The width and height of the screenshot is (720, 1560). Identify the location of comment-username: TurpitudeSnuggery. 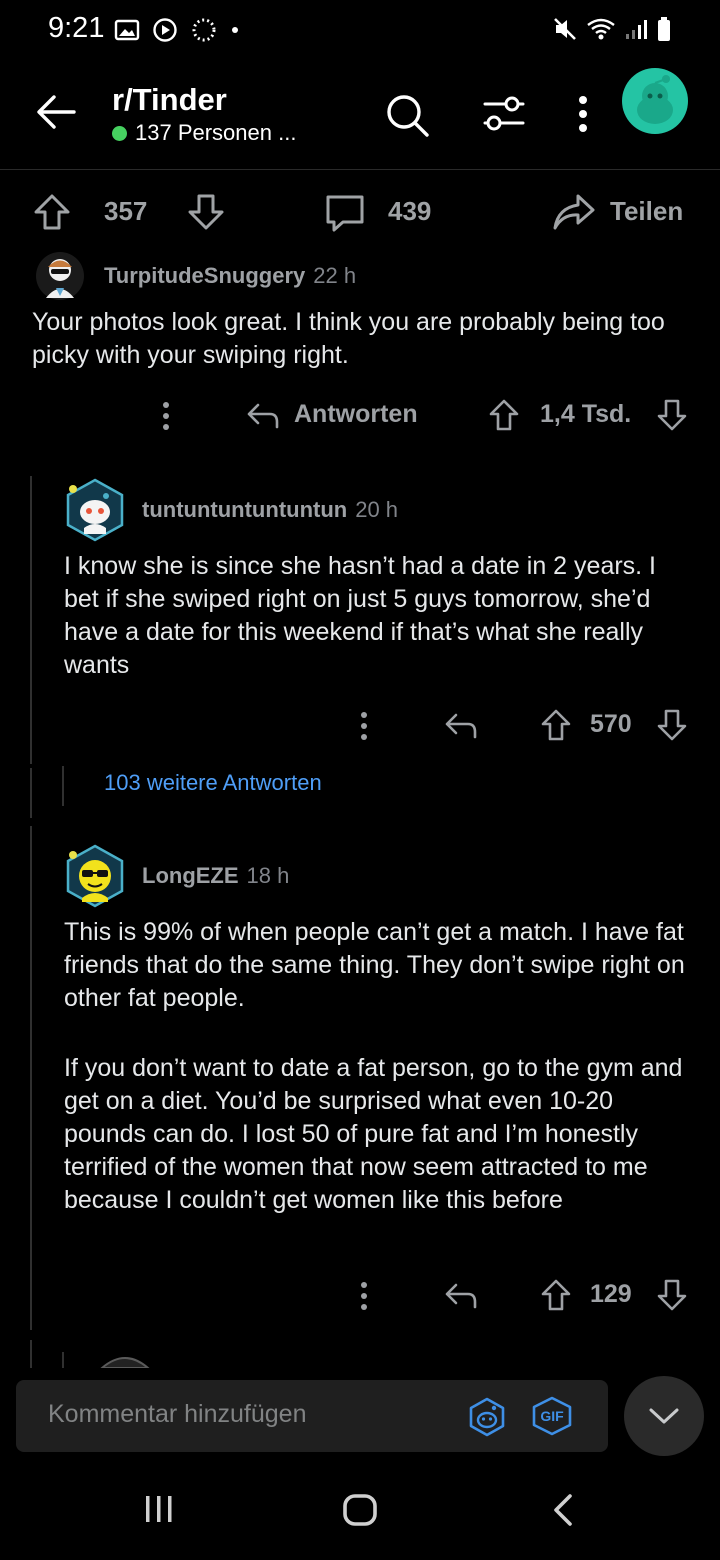
(204, 276).